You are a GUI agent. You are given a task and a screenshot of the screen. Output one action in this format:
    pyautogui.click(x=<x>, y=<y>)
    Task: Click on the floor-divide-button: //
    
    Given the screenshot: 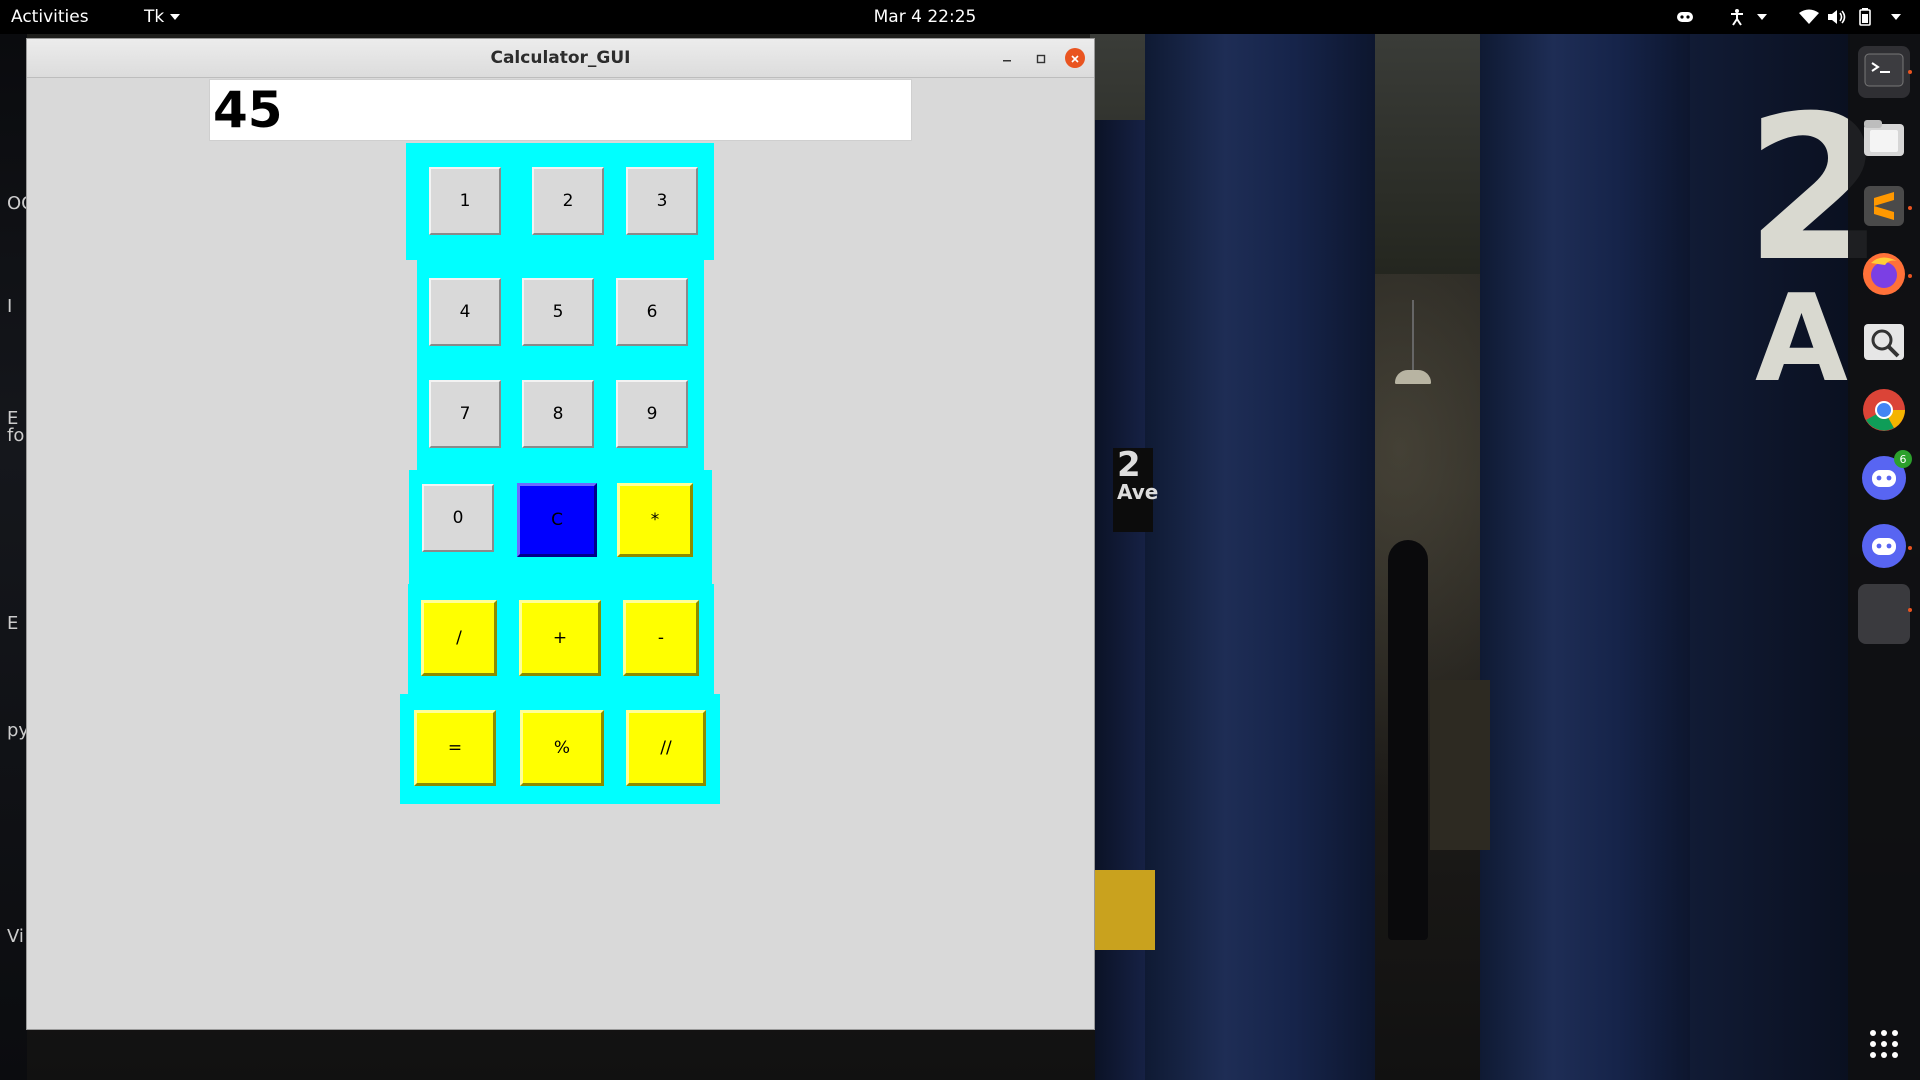 What is the action you would take?
    pyautogui.click(x=666, y=748)
    